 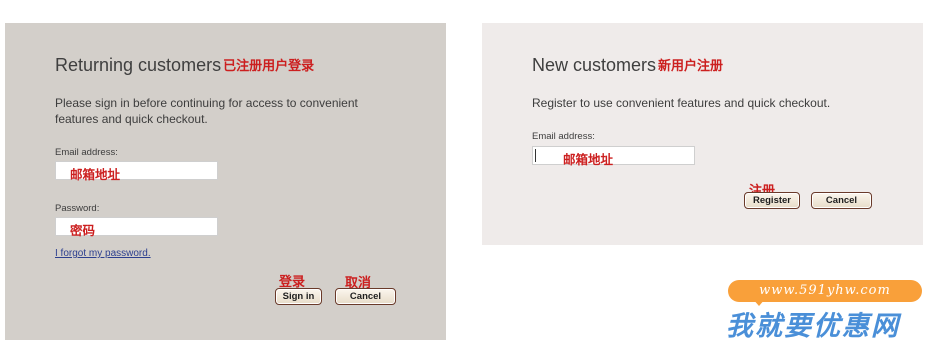 What do you see at coordinates (691, 66) in the screenshot?
I see `new-title-cn: 新用户注册` at bounding box center [691, 66].